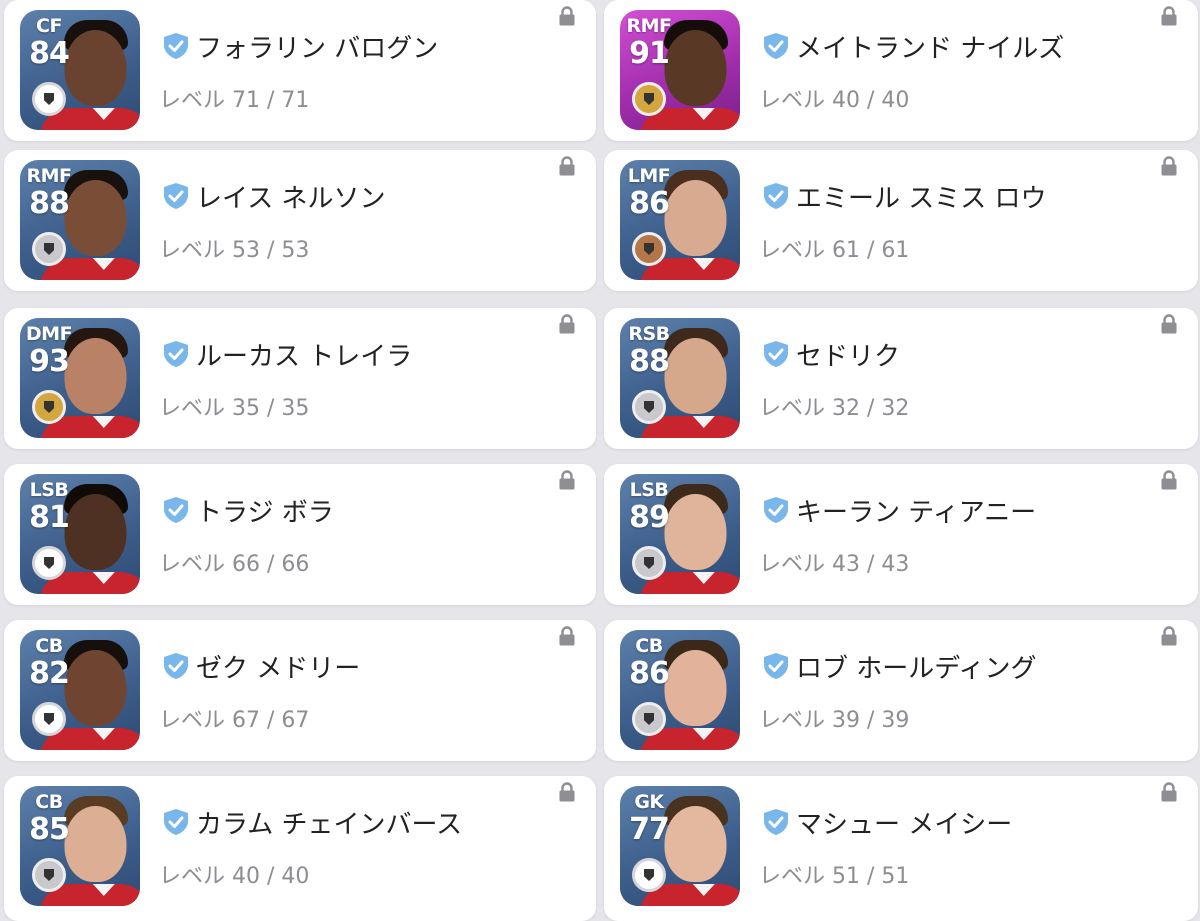 The width and height of the screenshot is (1200, 921). I want to click on player-card: LSB 89 キーラン ティアニー レベル 43 / 43, so click(901, 534).